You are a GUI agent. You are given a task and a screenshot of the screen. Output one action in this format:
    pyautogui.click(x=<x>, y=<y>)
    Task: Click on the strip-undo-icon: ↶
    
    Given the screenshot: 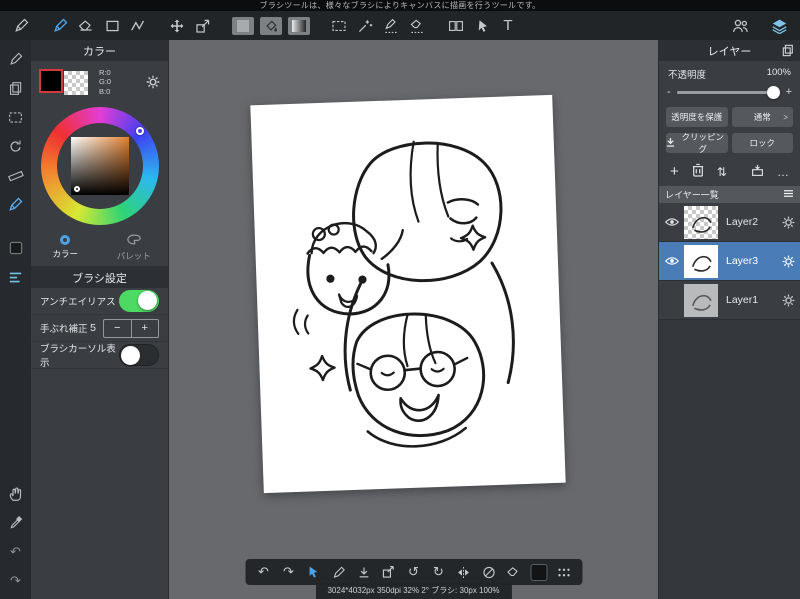 What is the action you would take?
    pyautogui.click(x=16, y=552)
    